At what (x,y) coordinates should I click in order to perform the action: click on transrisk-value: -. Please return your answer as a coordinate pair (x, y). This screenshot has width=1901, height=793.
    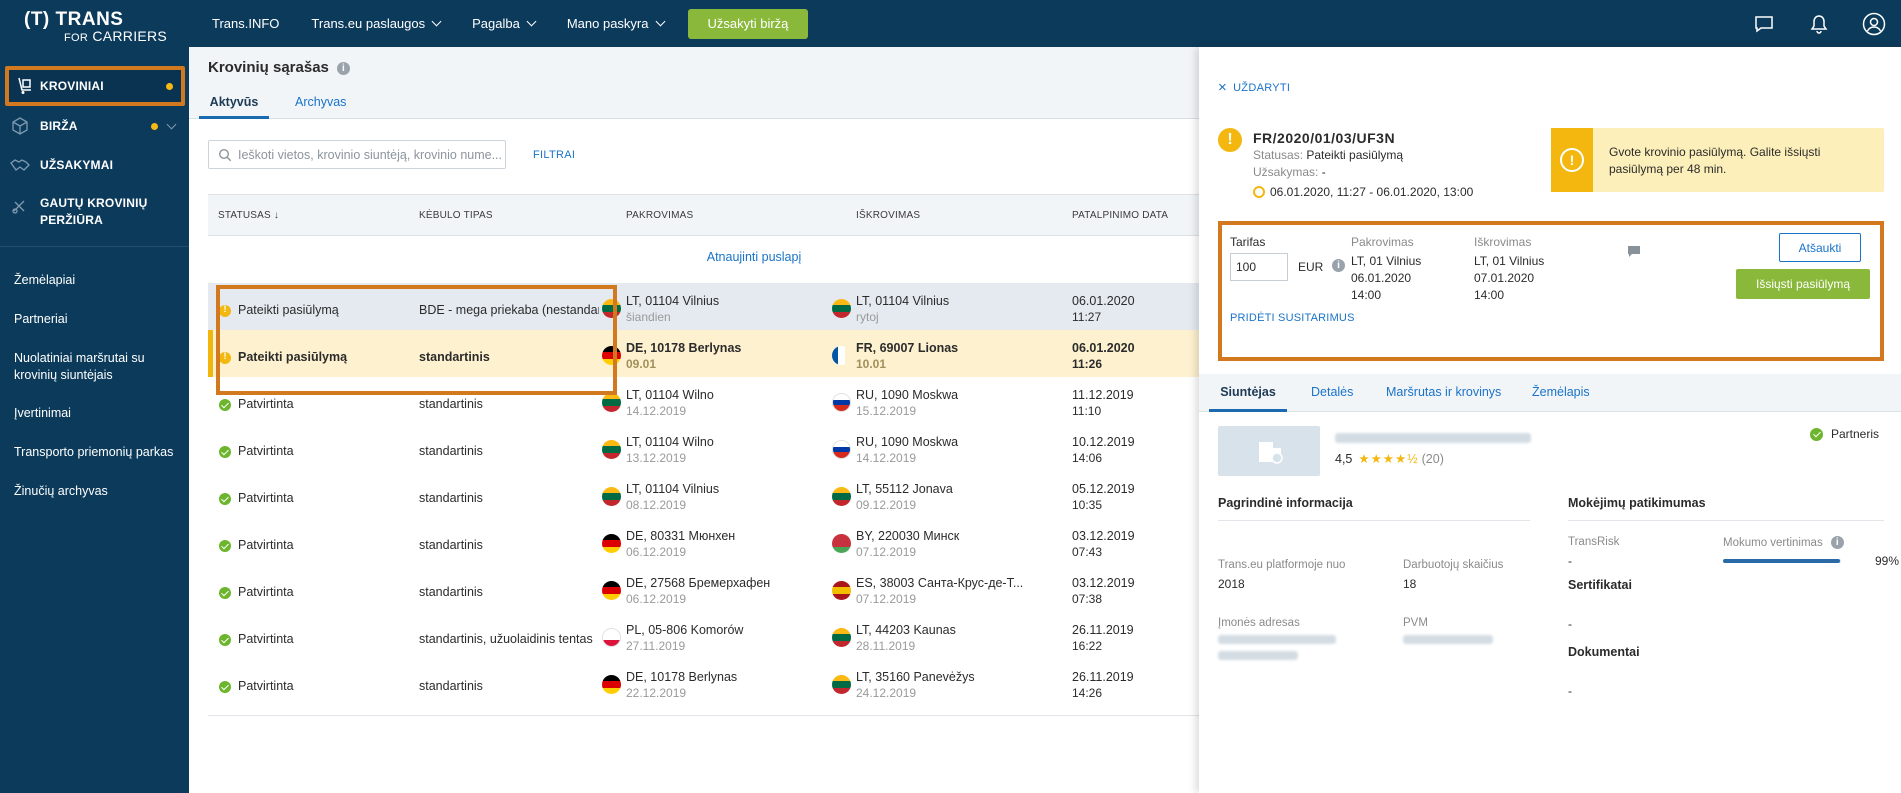
    Looking at the image, I should click on (1570, 561).